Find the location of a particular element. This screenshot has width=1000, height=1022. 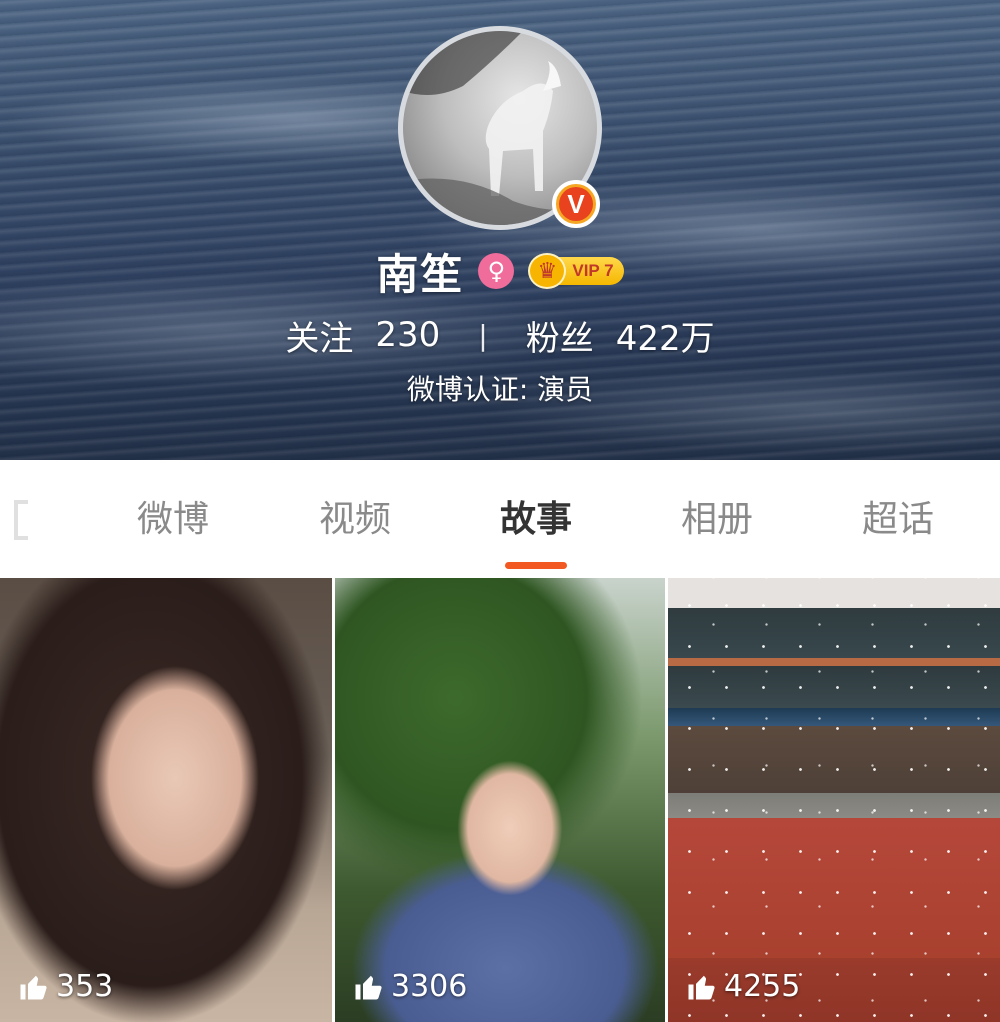

tab-videos: 视频 is located at coordinates (355, 520).